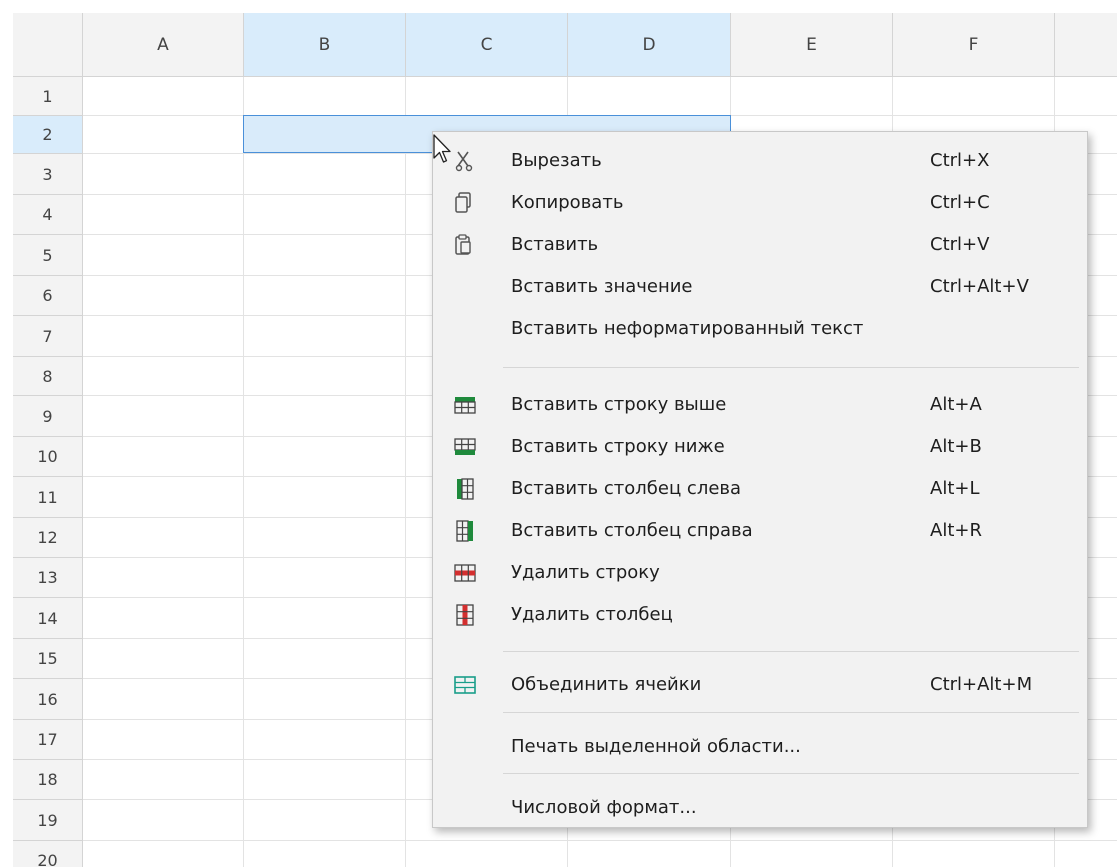 The height and width of the screenshot is (867, 1117). What do you see at coordinates (567, 202) in the screenshot?
I see `menu-item-label: Копировать` at bounding box center [567, 202].